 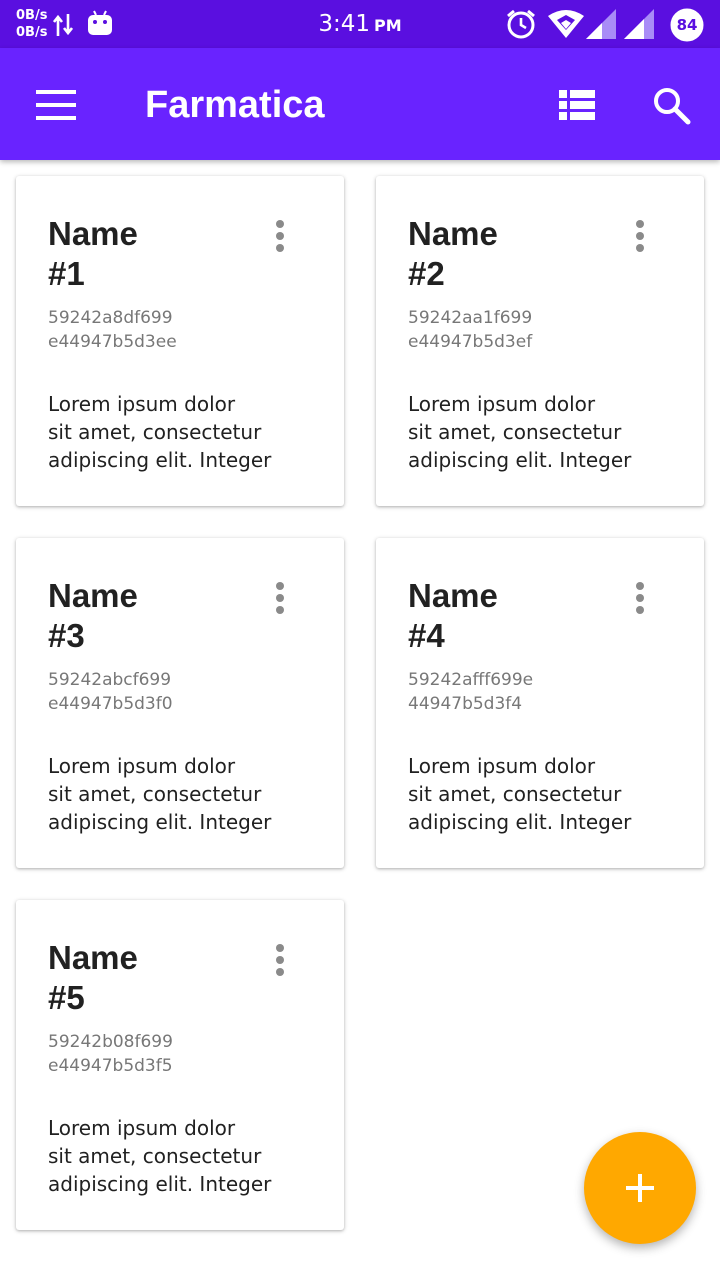 I want to click on menu-icon, so click(x=56, y=105).